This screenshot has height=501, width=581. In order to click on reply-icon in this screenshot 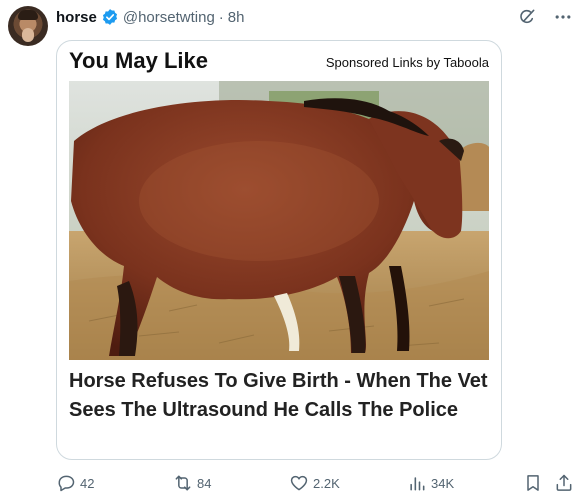, I will do `click(66, 483)`.